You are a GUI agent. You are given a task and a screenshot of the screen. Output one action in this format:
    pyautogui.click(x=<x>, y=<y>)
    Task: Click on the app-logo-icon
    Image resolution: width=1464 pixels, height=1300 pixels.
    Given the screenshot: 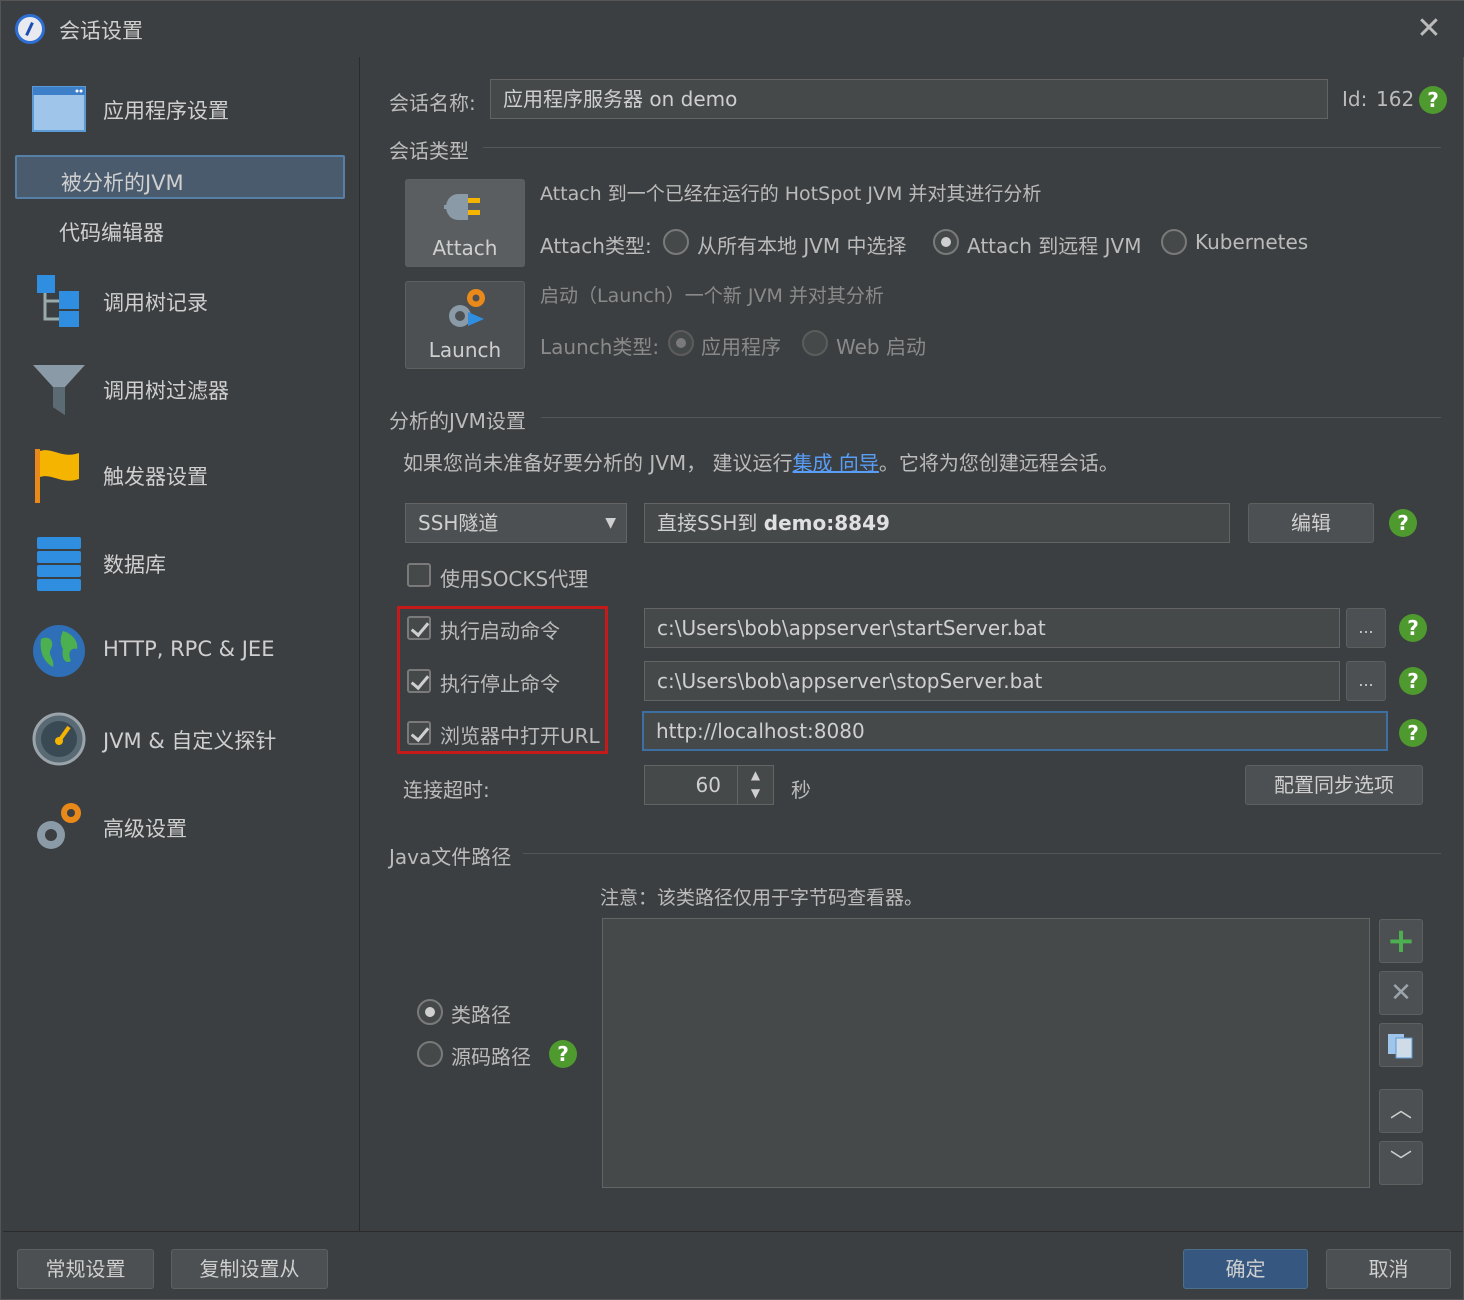 What is the action you would take?
    pyautogui.click(x=30, y=29)
    